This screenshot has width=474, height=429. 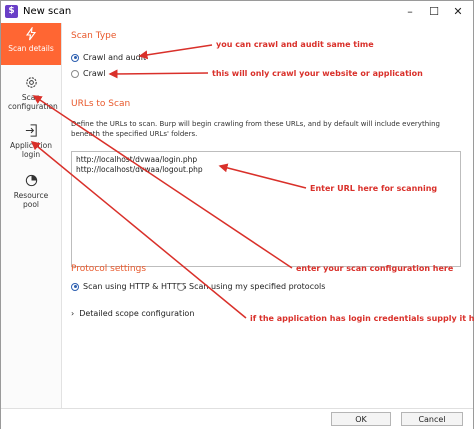 What do you see at coordinates (31, 48) in the screenshot?
I see `sidebar-item-label: Scan details` at bounding box center [31, 48].